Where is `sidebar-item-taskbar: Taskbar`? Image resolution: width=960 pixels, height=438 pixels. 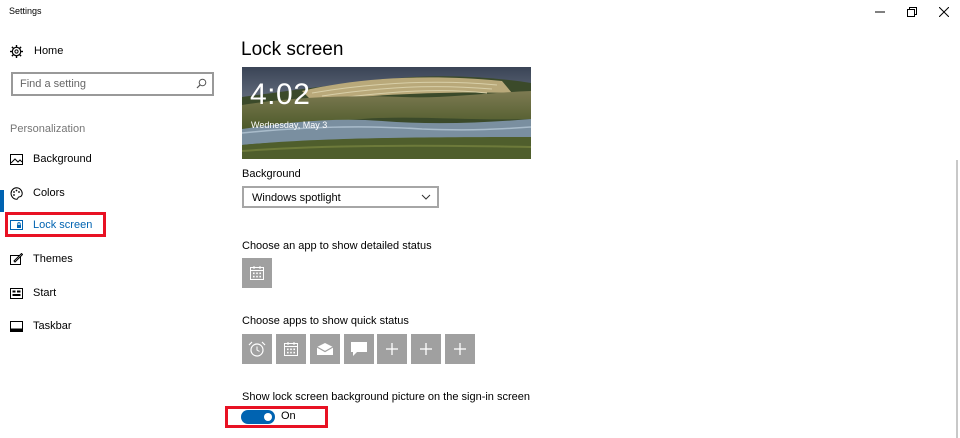 sidebar-item-taskbar: Taskbar is located at coordinates (41, 326).